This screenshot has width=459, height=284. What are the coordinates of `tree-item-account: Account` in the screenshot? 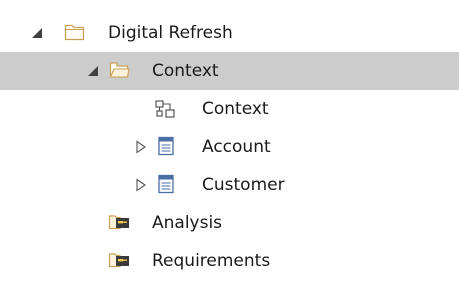 It's located at (229, 147).